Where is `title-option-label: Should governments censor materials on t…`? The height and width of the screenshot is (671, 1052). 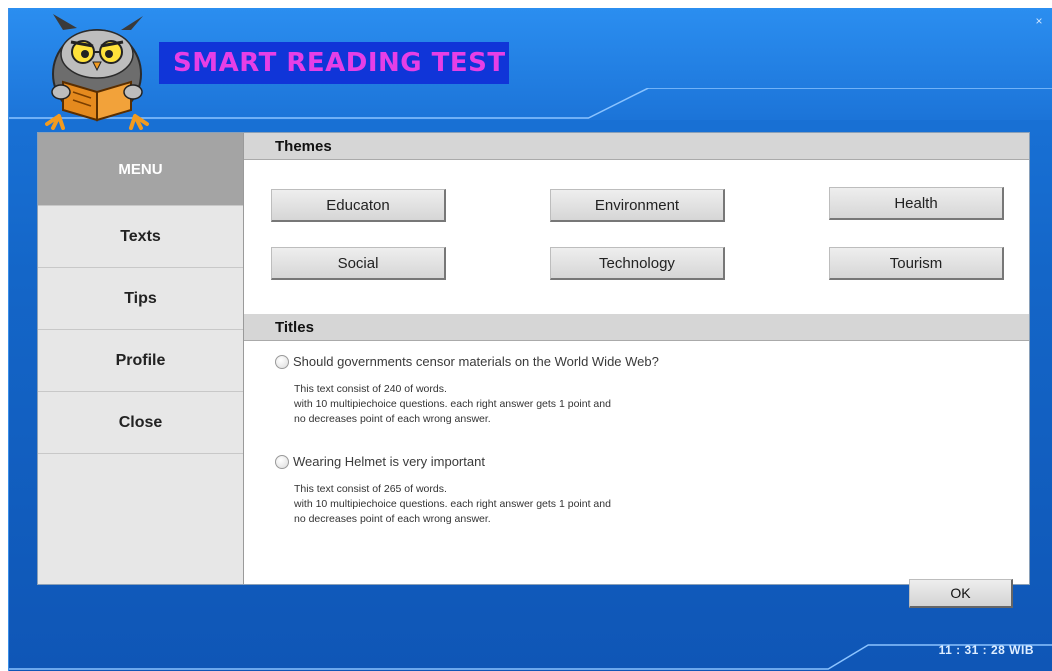 title-option-label: Should governments censor materials on t… is located at coordinates (476, 361).